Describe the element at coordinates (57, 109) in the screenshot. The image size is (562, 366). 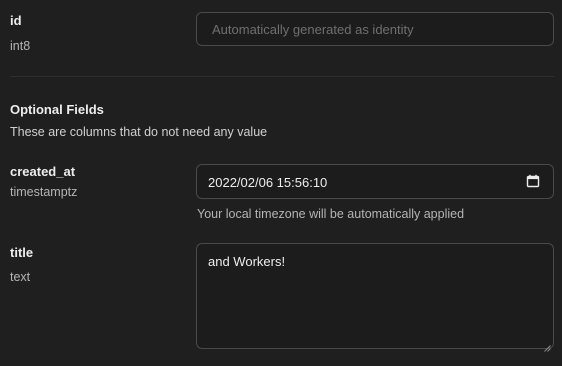
I see `optional-fields-heading: Optional Fields` at that location.